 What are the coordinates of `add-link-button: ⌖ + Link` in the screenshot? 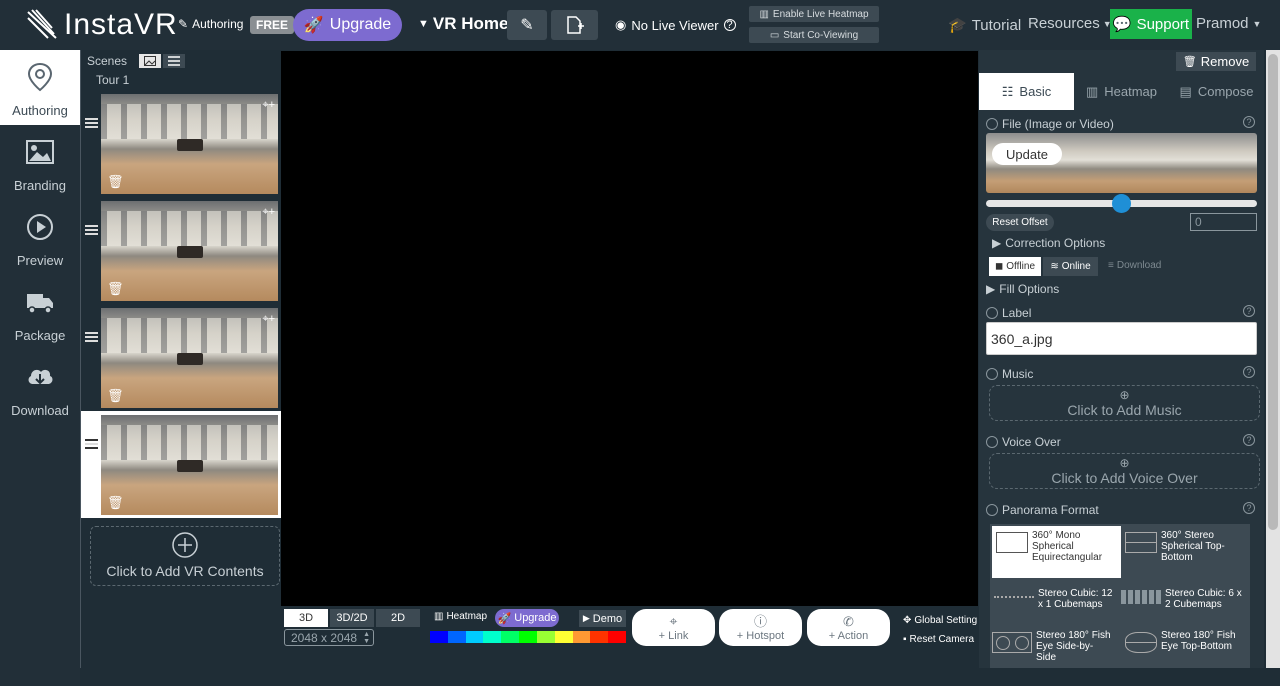 It's located at (673, 627).